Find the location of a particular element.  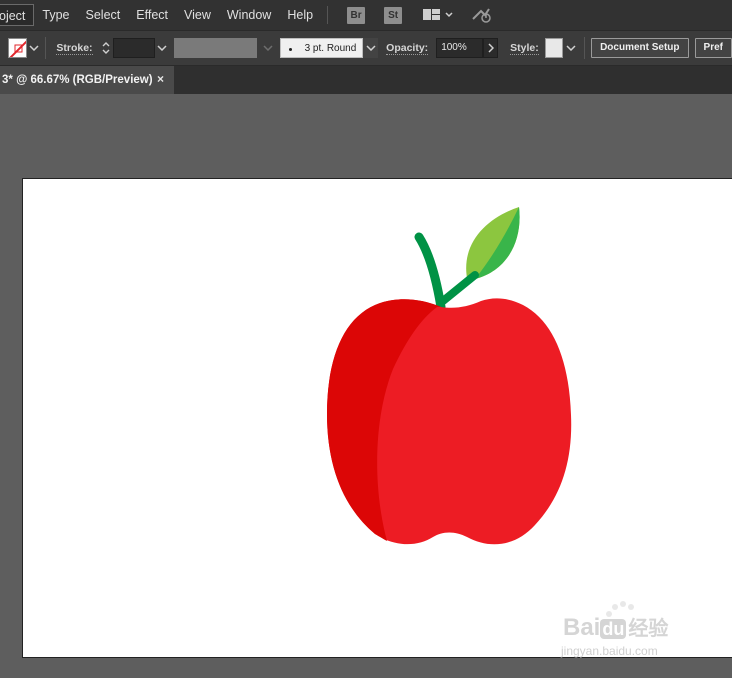

stock-button: St is located at coordinates (393, 15).